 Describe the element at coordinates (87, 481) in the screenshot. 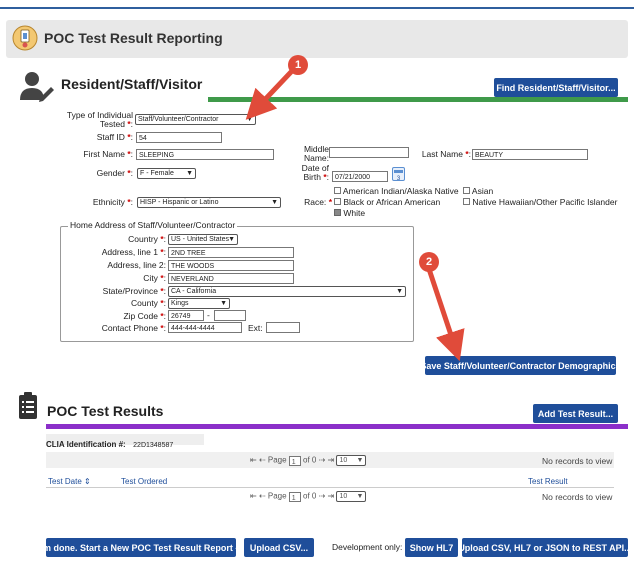

I see `sort-icon: ⇕` at that location.